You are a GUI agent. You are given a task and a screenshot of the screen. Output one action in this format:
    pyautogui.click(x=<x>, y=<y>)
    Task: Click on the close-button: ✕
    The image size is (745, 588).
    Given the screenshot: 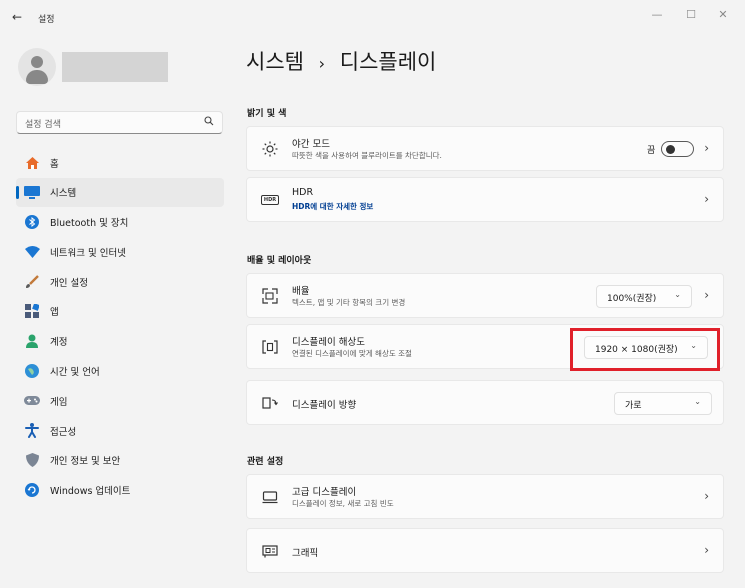 What is the action you would take?
    pyautogui.click(x=723, y=14)
    